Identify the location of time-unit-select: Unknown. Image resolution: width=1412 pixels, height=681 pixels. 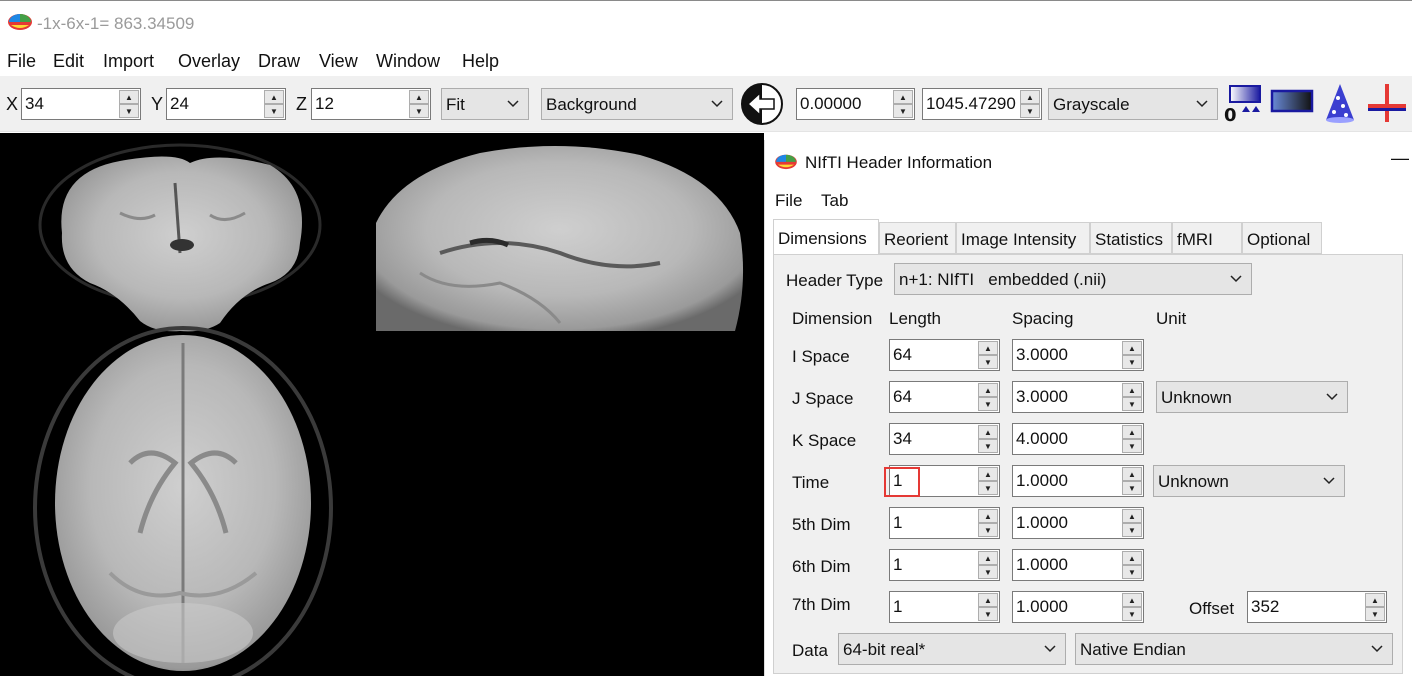
(1249, 481).